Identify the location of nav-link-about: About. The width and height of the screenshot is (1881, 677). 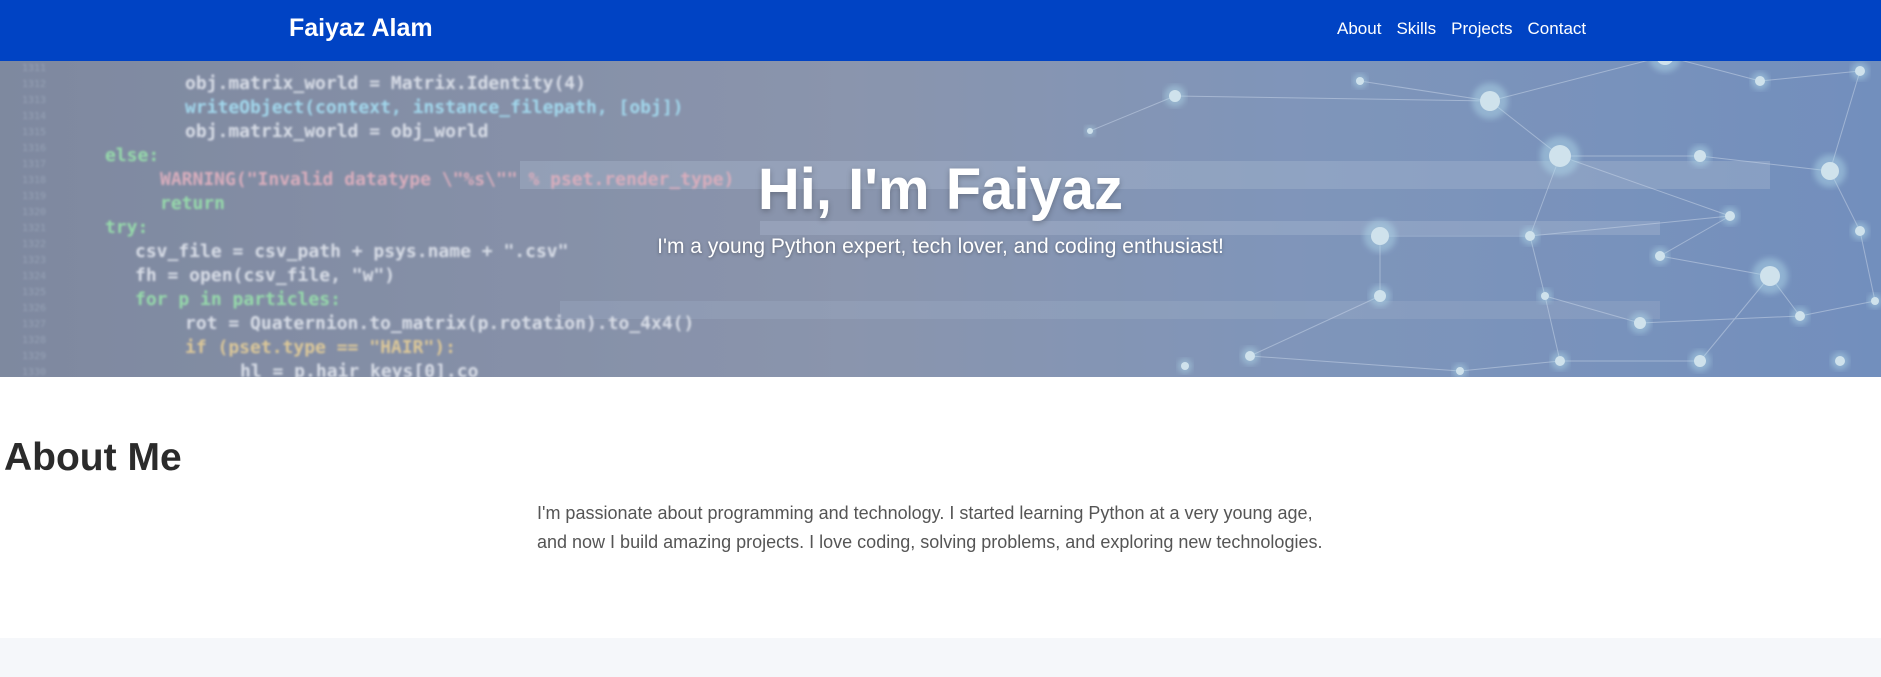
(1359, 29).